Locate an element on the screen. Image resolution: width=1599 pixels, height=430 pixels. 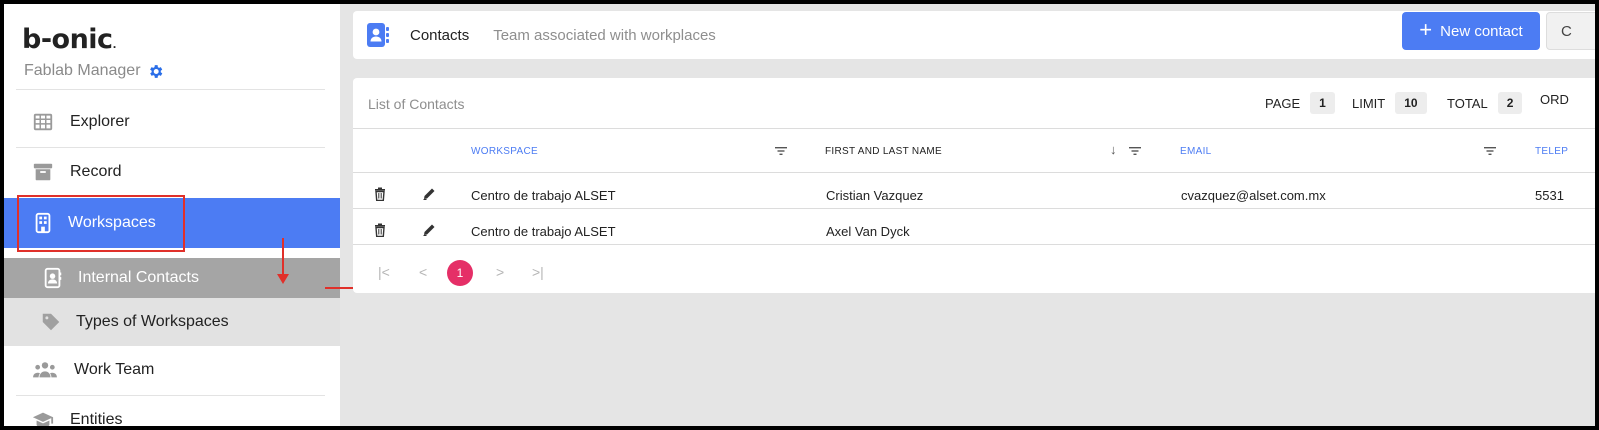
page-title: Contacts is located at coordinates (440, 35).